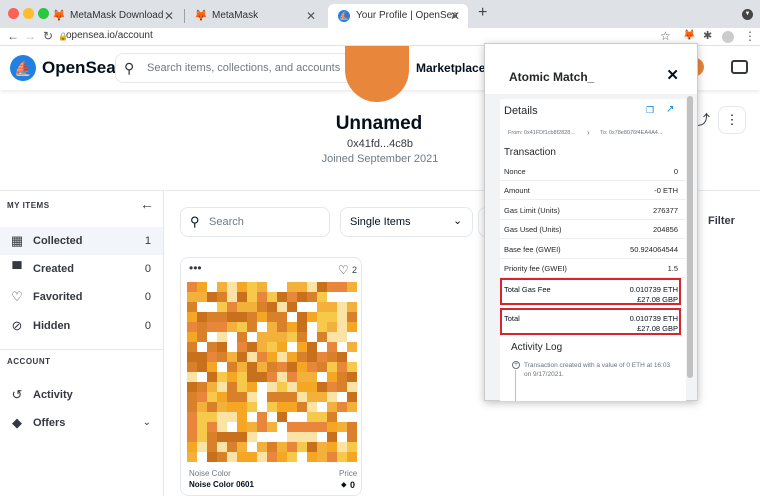  What do you see at coordinates (377, 74) in the screenshot?
I see `profile-avatar` at bounding box center [377, 74].